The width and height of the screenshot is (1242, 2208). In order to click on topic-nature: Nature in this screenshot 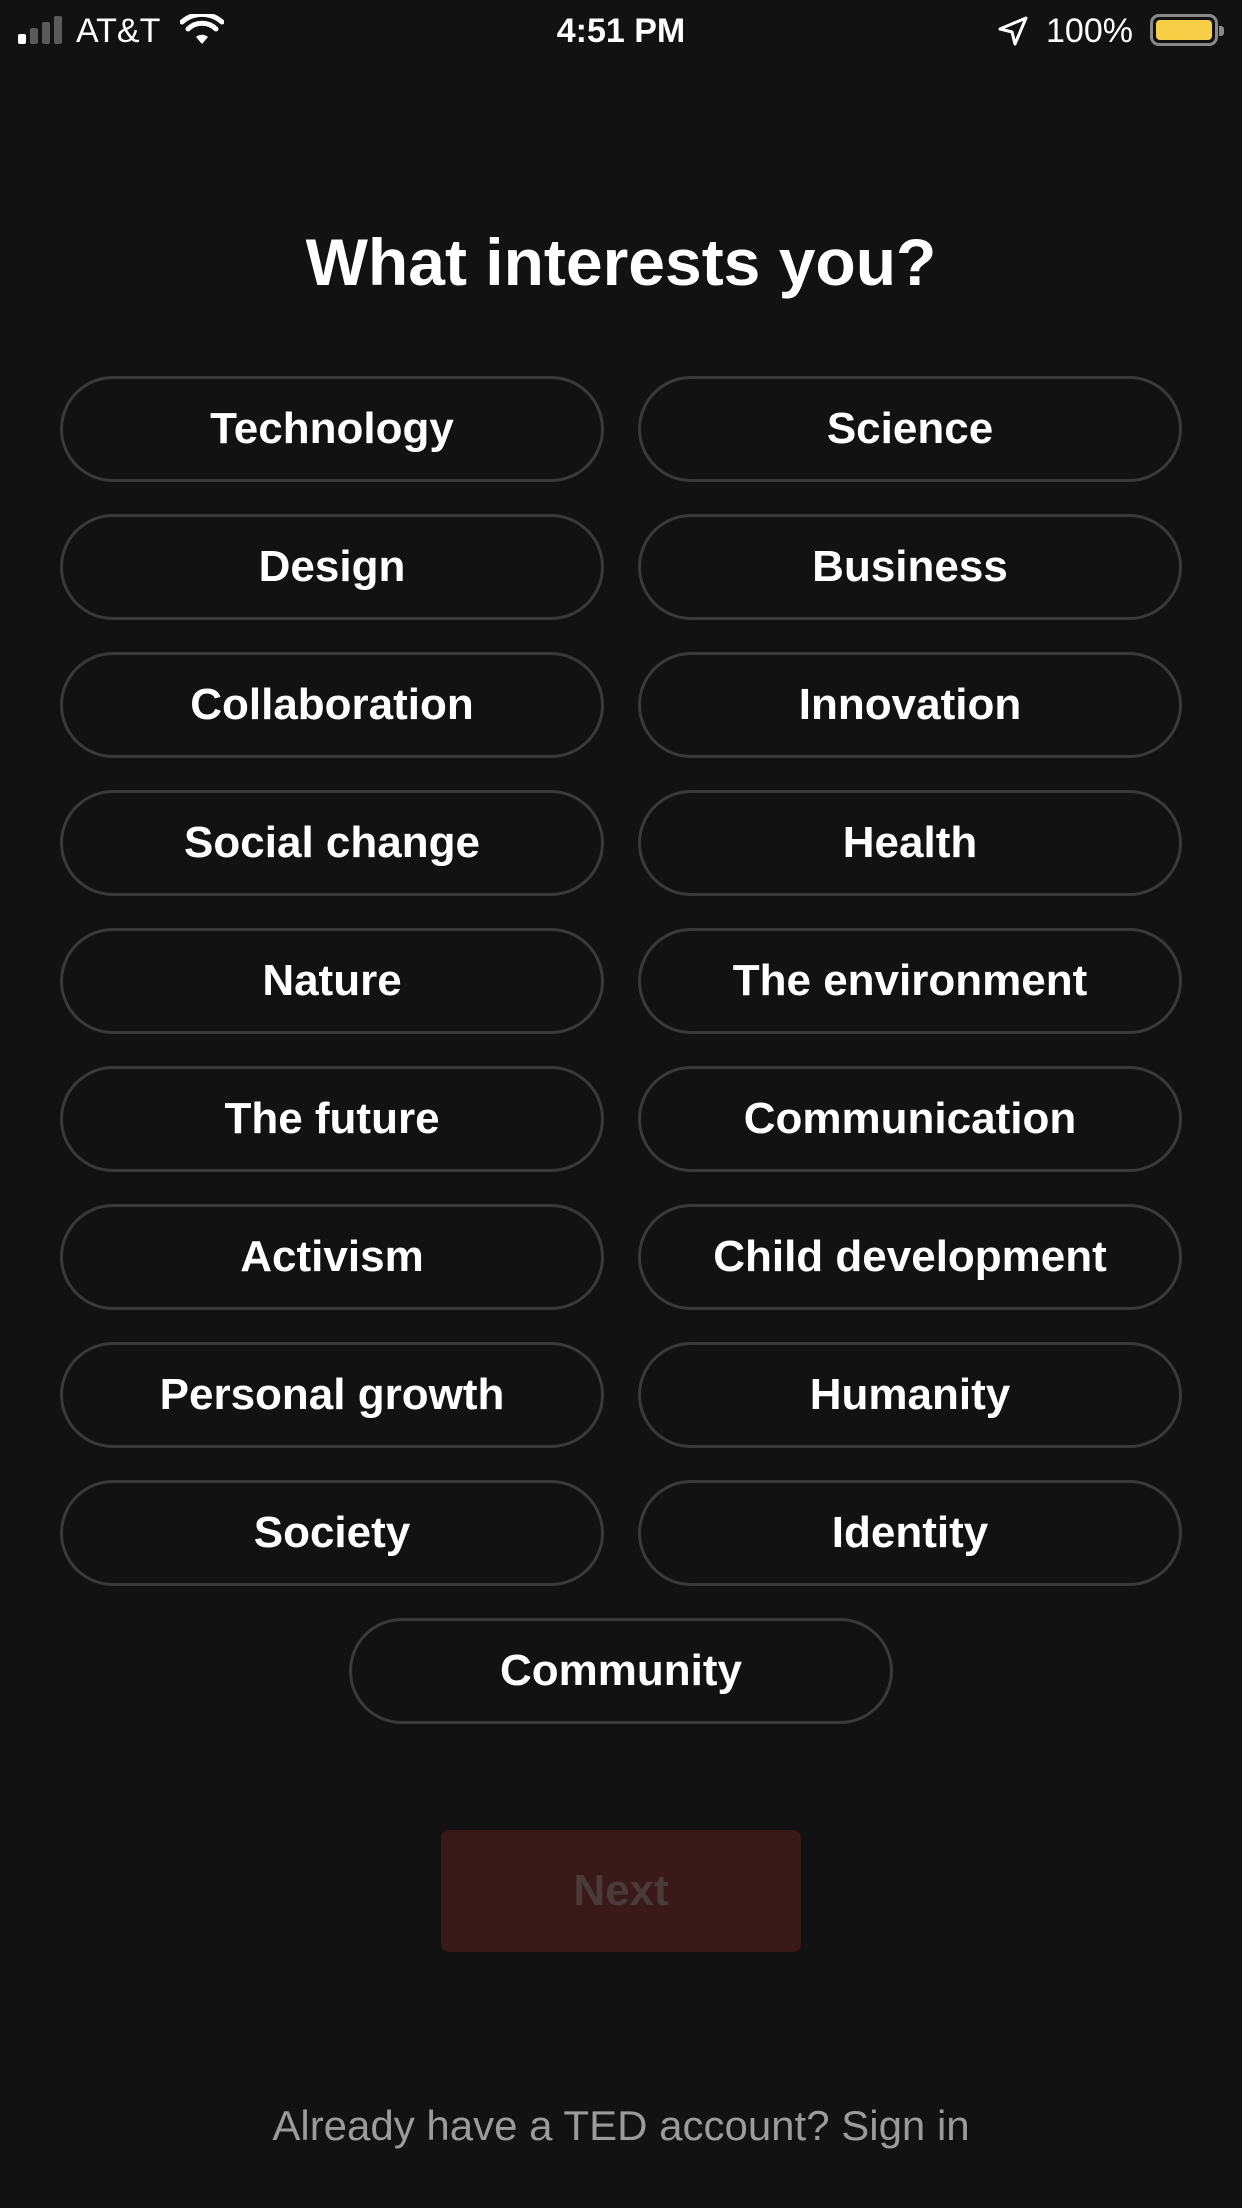, I will do `click(332, 981)`.